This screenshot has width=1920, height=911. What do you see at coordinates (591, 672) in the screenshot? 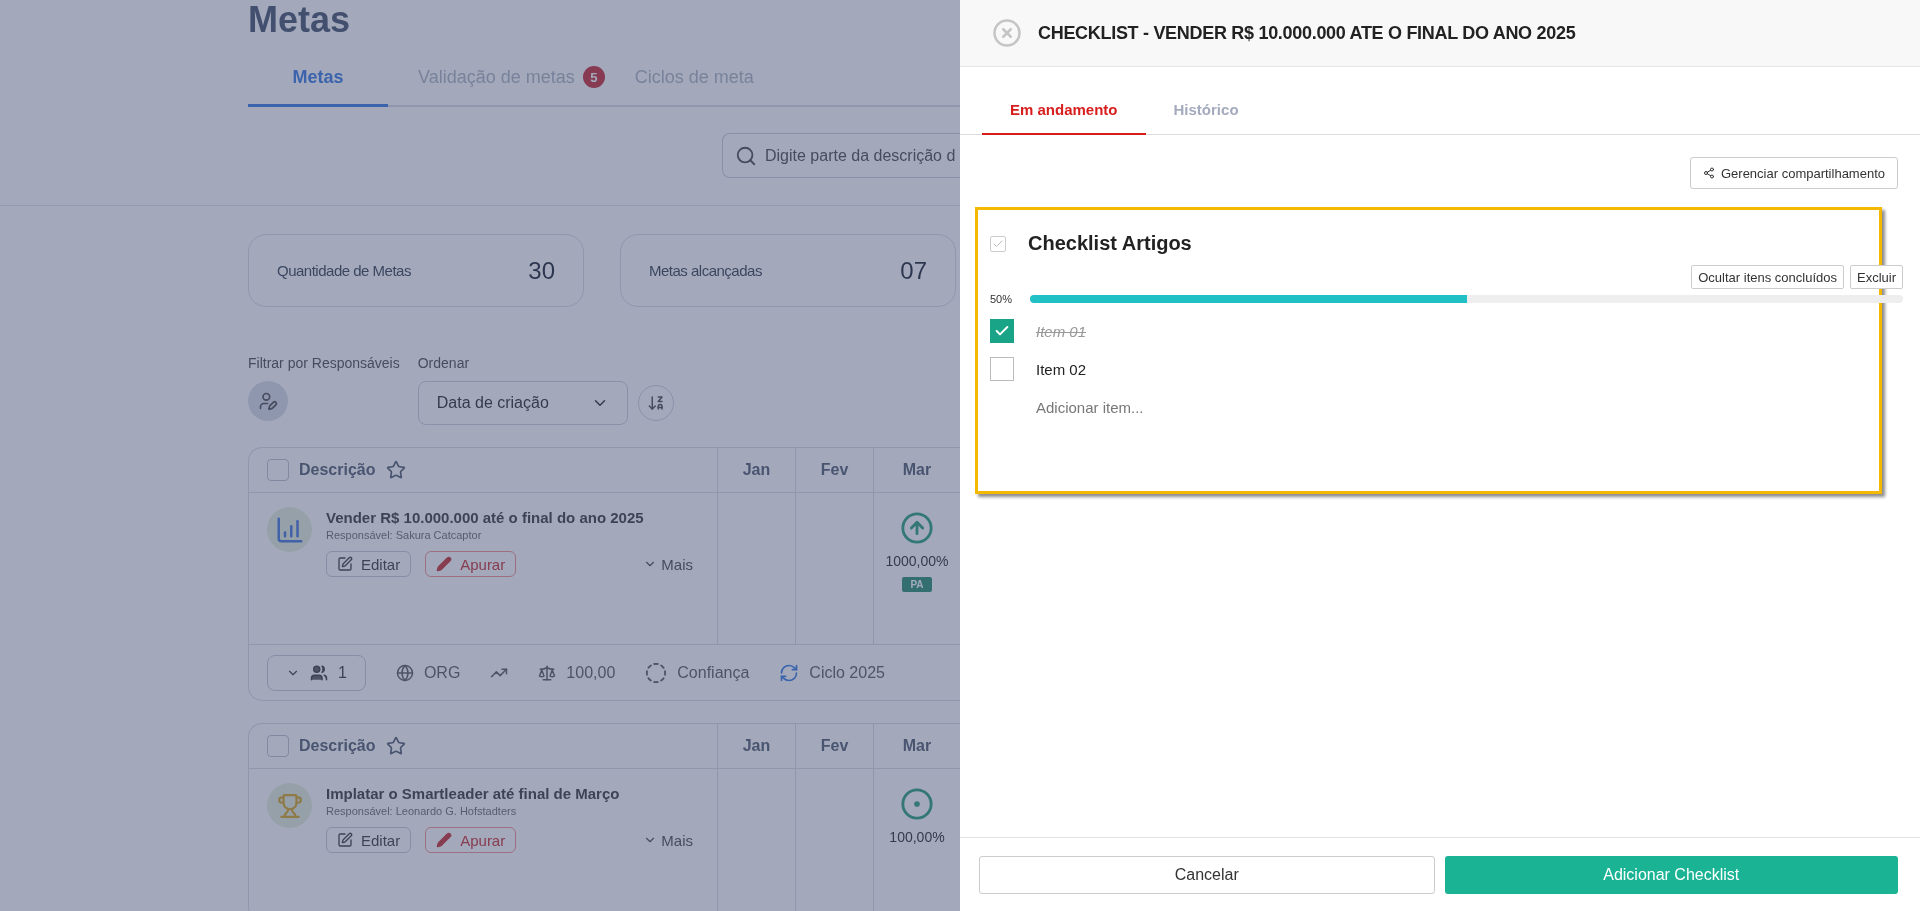
I see `weight-value: 100,00` at bounding box center [591, 672].